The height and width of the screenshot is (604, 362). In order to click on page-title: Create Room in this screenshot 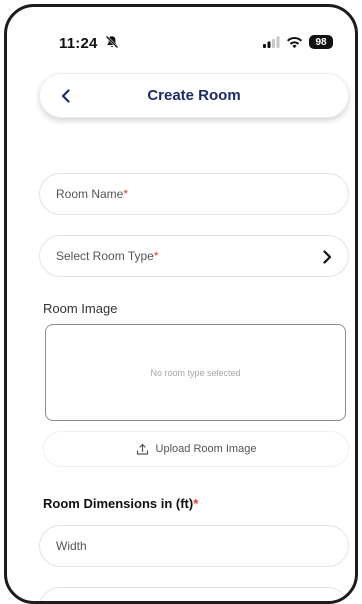, I will do `click(194, 95)`.